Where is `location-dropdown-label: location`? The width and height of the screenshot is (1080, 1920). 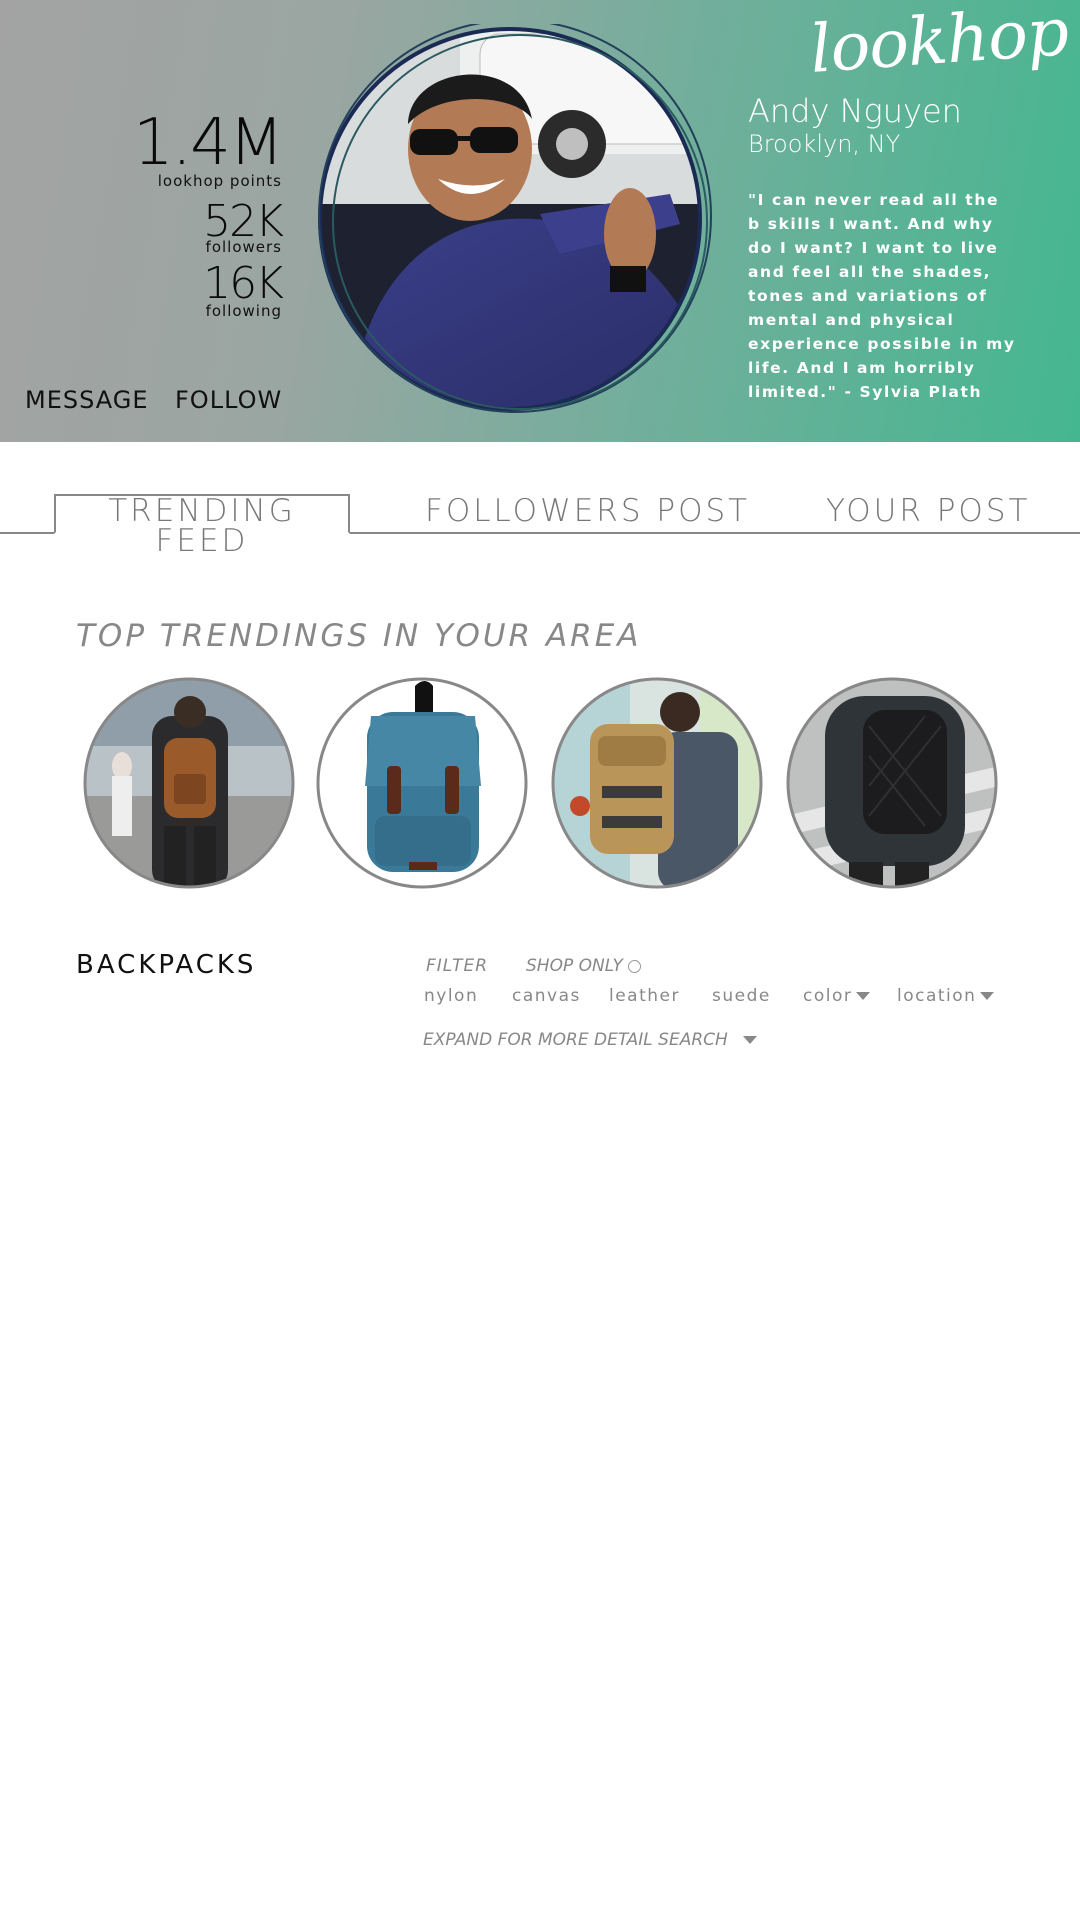 location-dropdown-label: location is located at coordinates (937, 996).